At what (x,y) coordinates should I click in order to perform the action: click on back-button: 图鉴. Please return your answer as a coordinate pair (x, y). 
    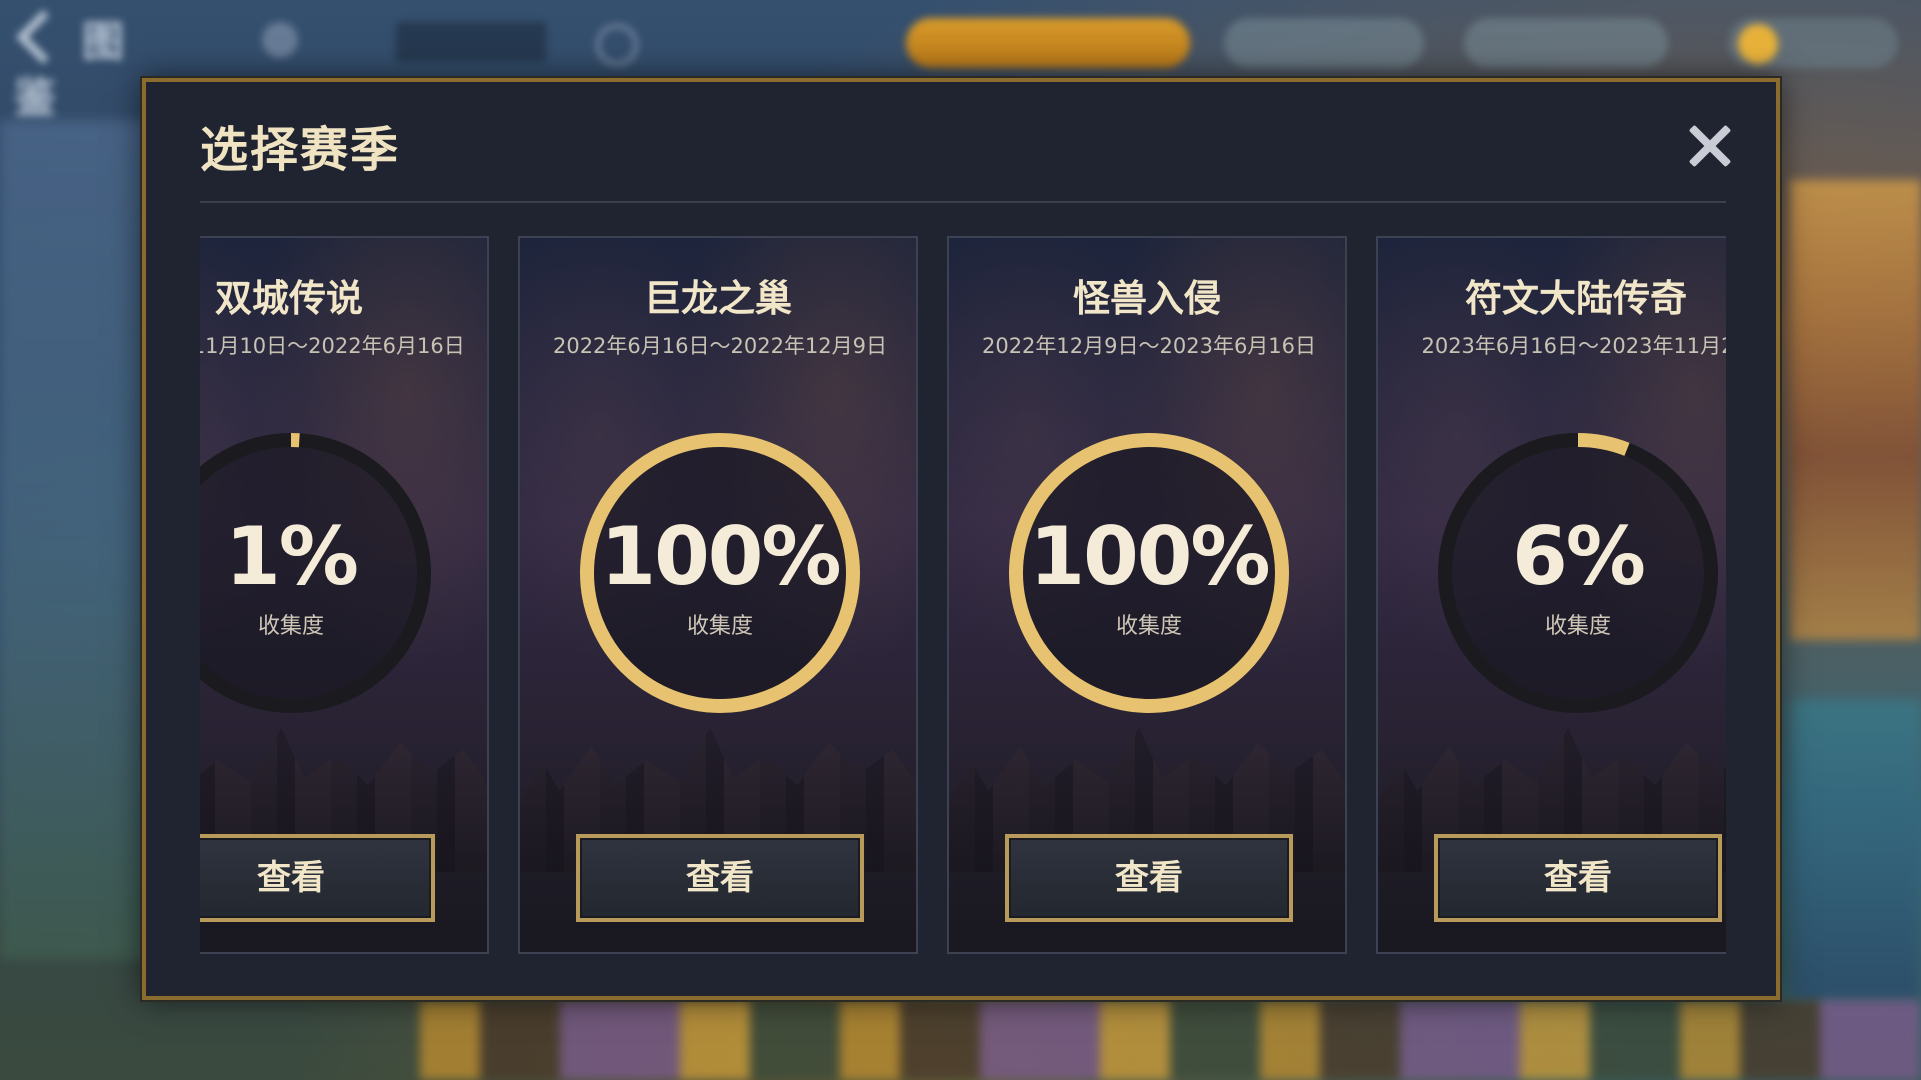
    Looking at the image, I should click on (89, 66).